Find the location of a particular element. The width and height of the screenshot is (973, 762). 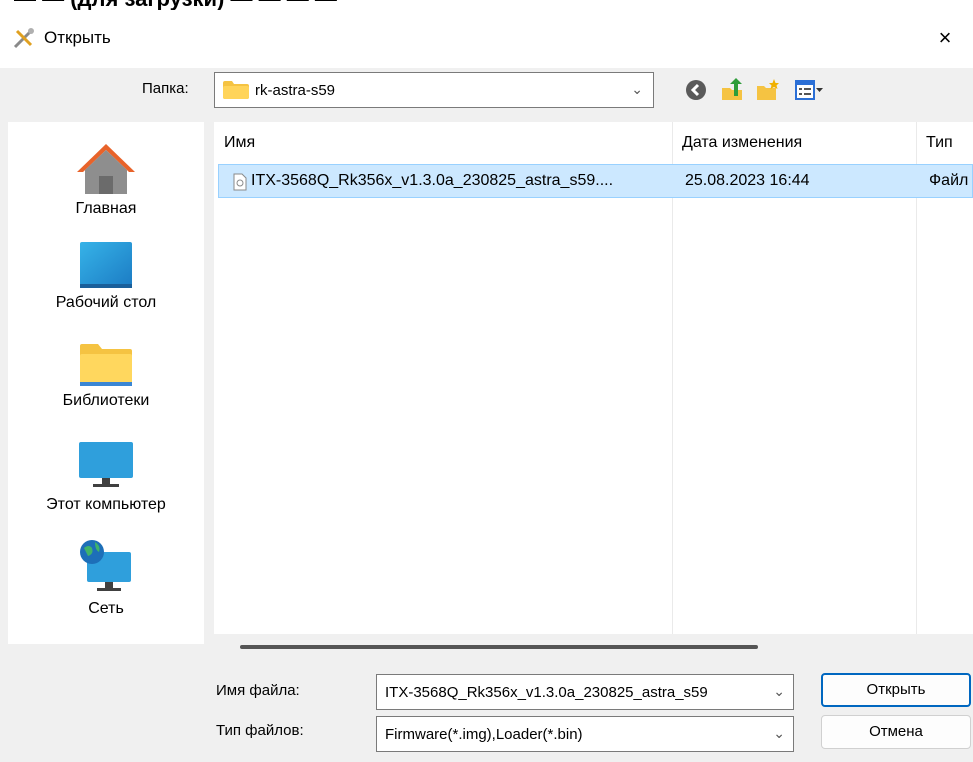

filetype-value: Firmware(*.img),Loader(*.bin) is located at coordinates (484, 734).